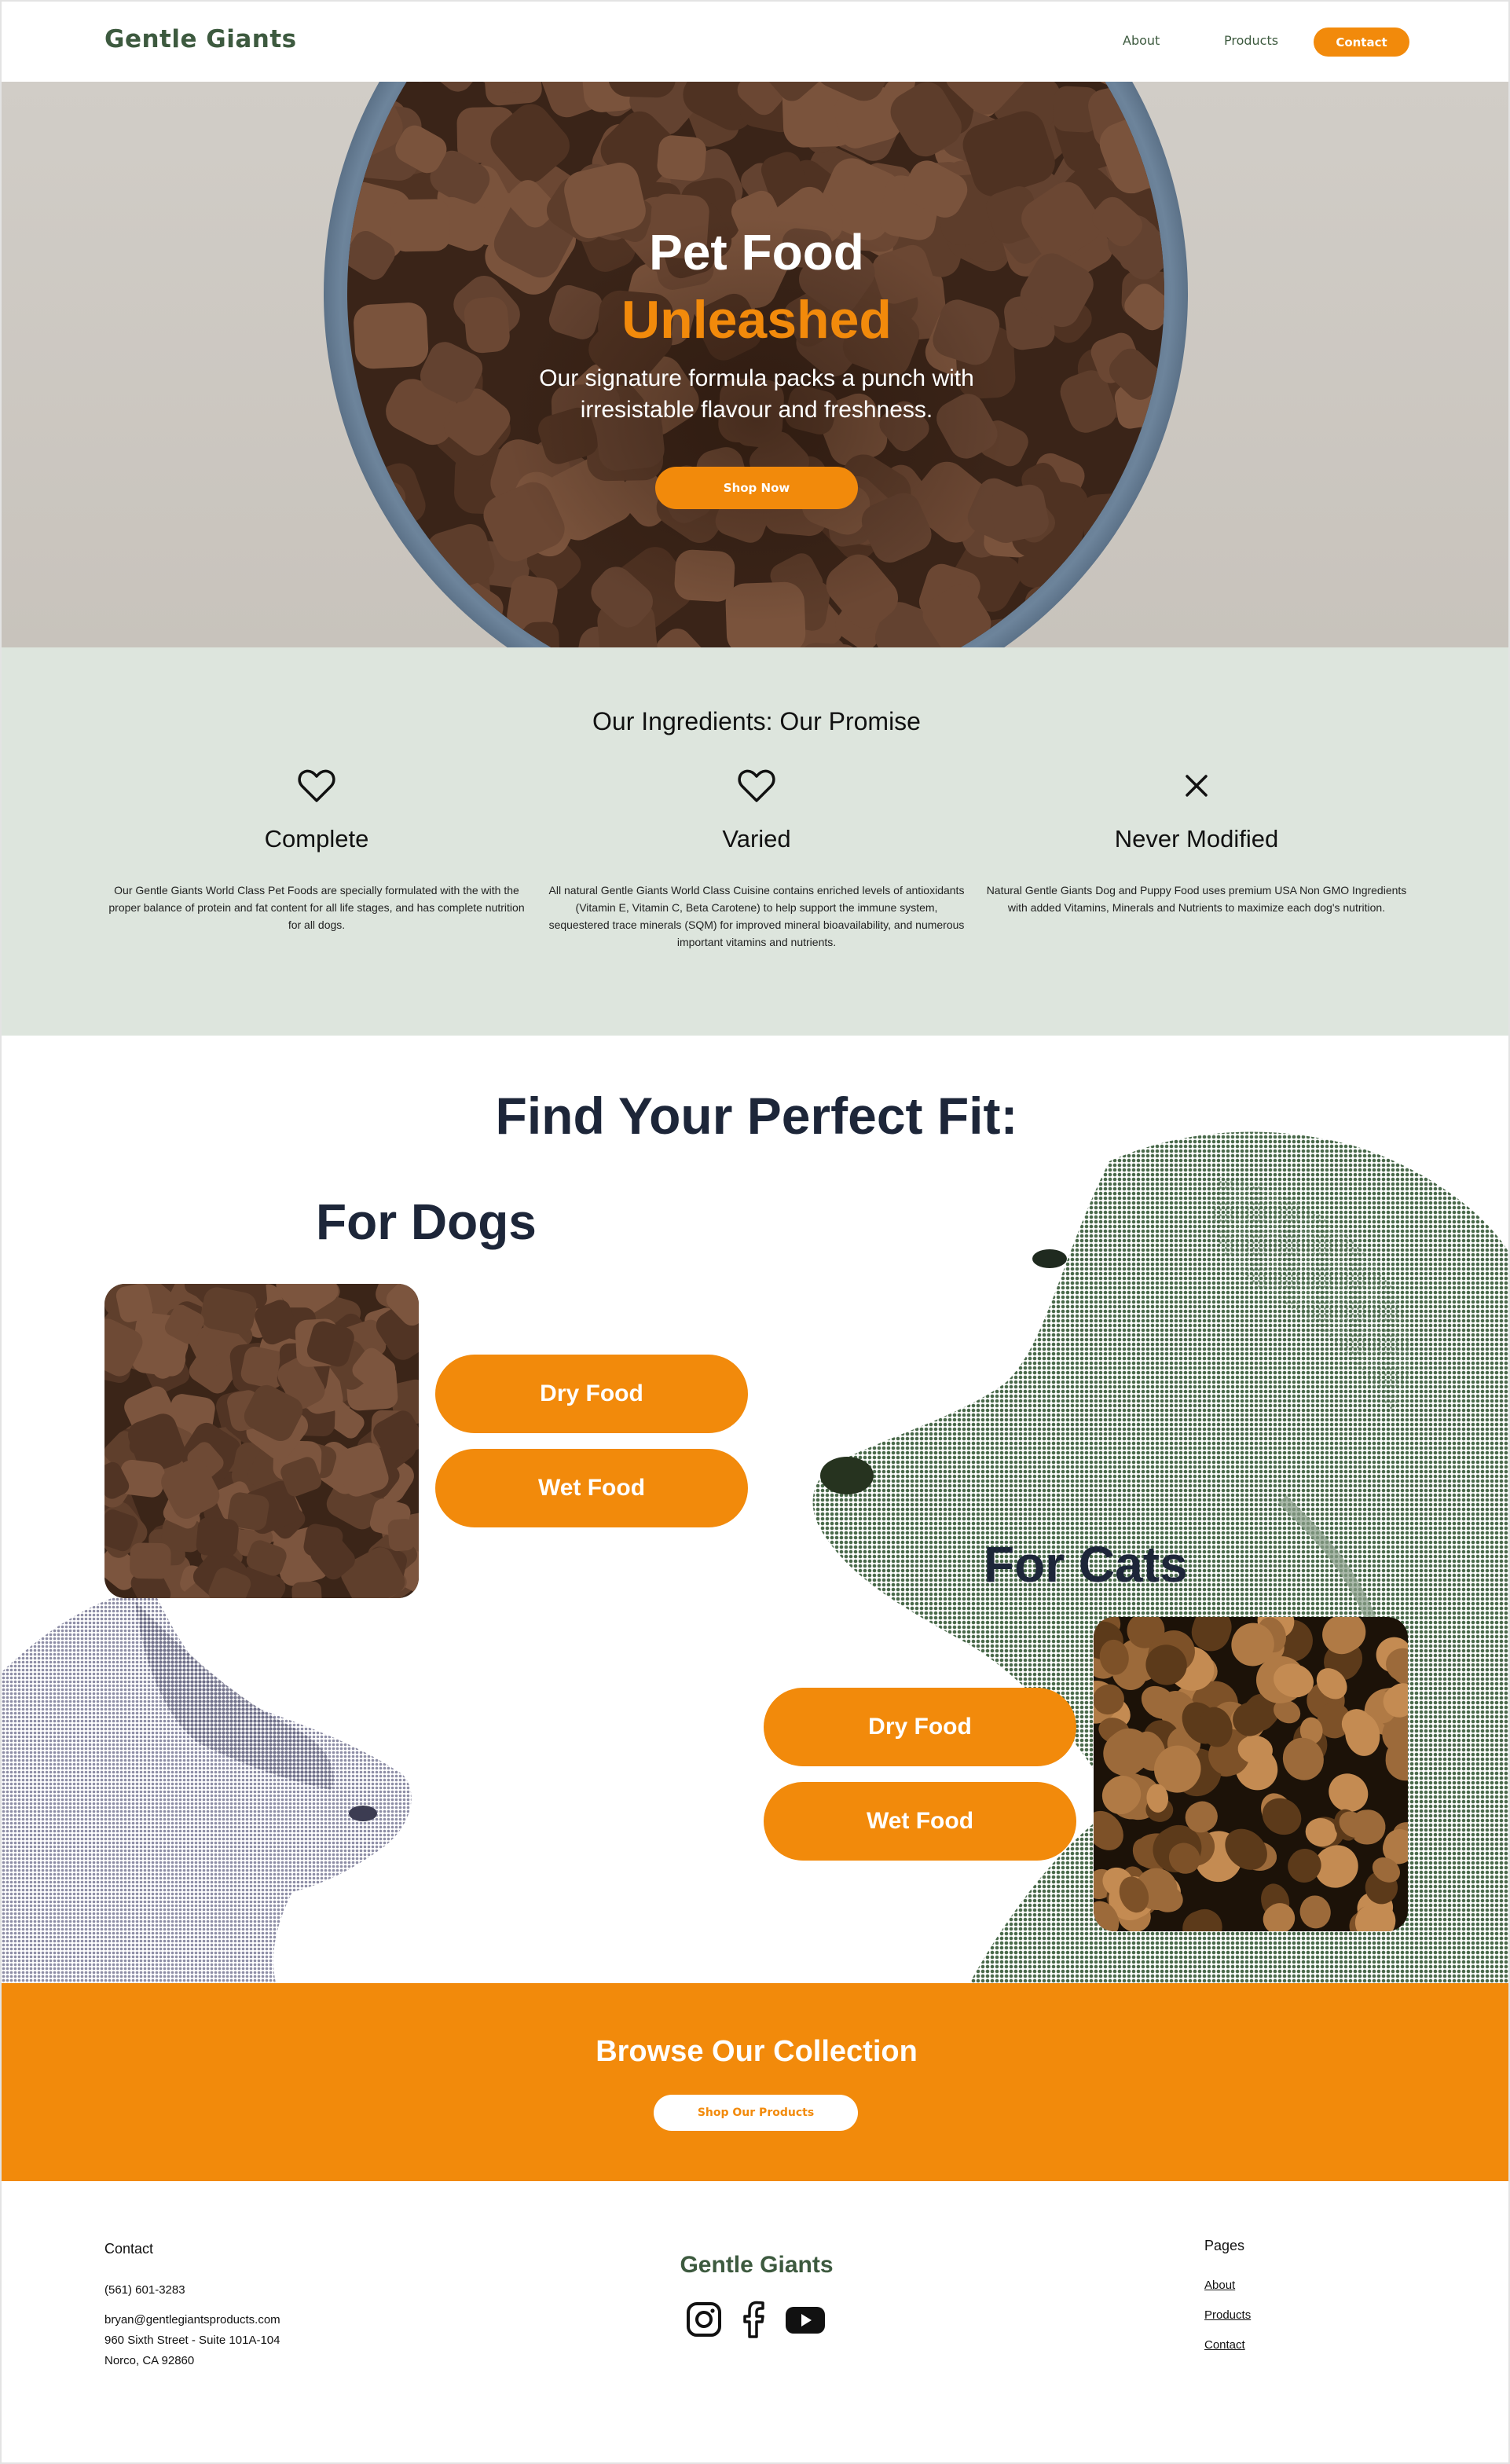  What do you see at coordinates (757, 838) in the screenshot?
I see `ingredient-heading: Varied` at bounding box center [757, 838].